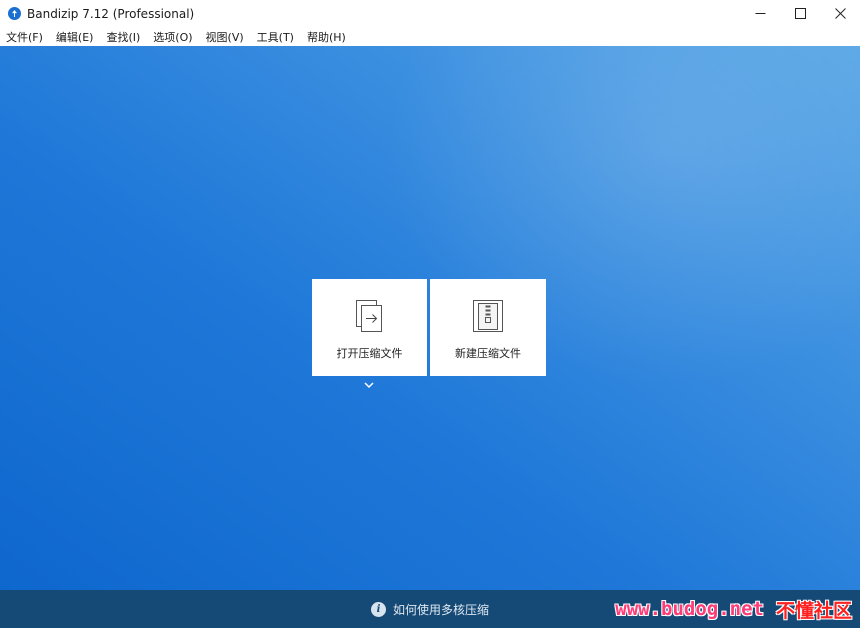 This screenshot has height=628, width=860. What do you see at coordinates (488, 353) in the screenshot?
I see `new-archive-label: 新建压缩文件` at bounding box center [488, 353].